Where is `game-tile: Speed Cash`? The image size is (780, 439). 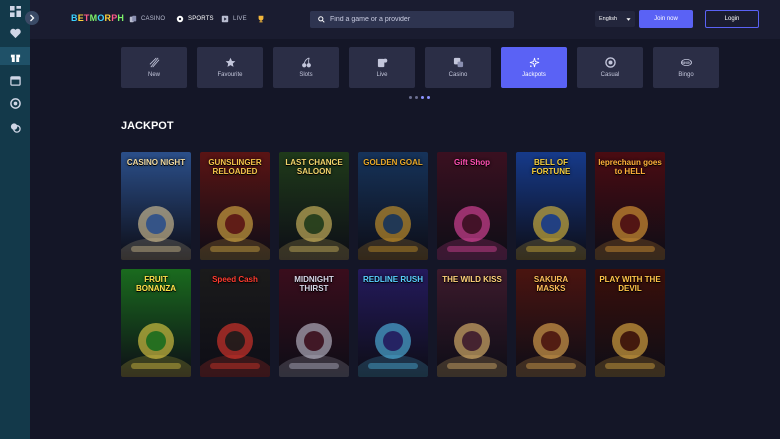 game-tile: Speed Cash is located at coordinates (235, 323).